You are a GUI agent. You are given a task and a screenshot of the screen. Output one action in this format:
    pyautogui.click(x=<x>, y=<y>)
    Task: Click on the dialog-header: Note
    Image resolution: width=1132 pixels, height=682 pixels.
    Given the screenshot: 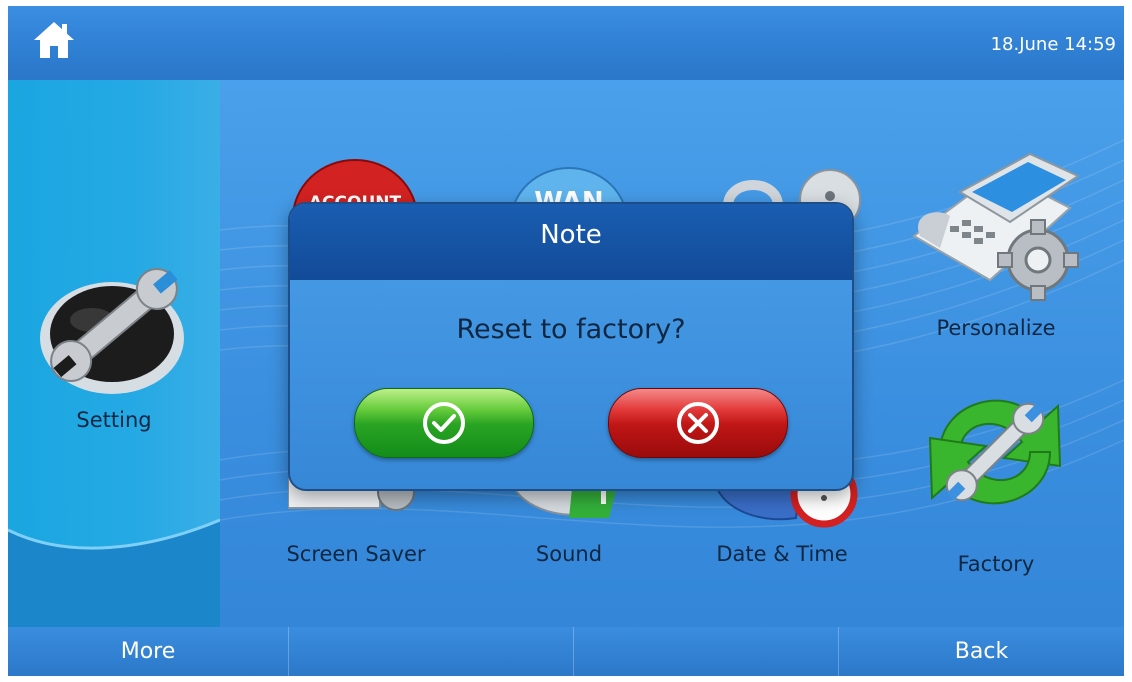 What is the action you would take?
    pyautogui.click(x=571, y=242)
    